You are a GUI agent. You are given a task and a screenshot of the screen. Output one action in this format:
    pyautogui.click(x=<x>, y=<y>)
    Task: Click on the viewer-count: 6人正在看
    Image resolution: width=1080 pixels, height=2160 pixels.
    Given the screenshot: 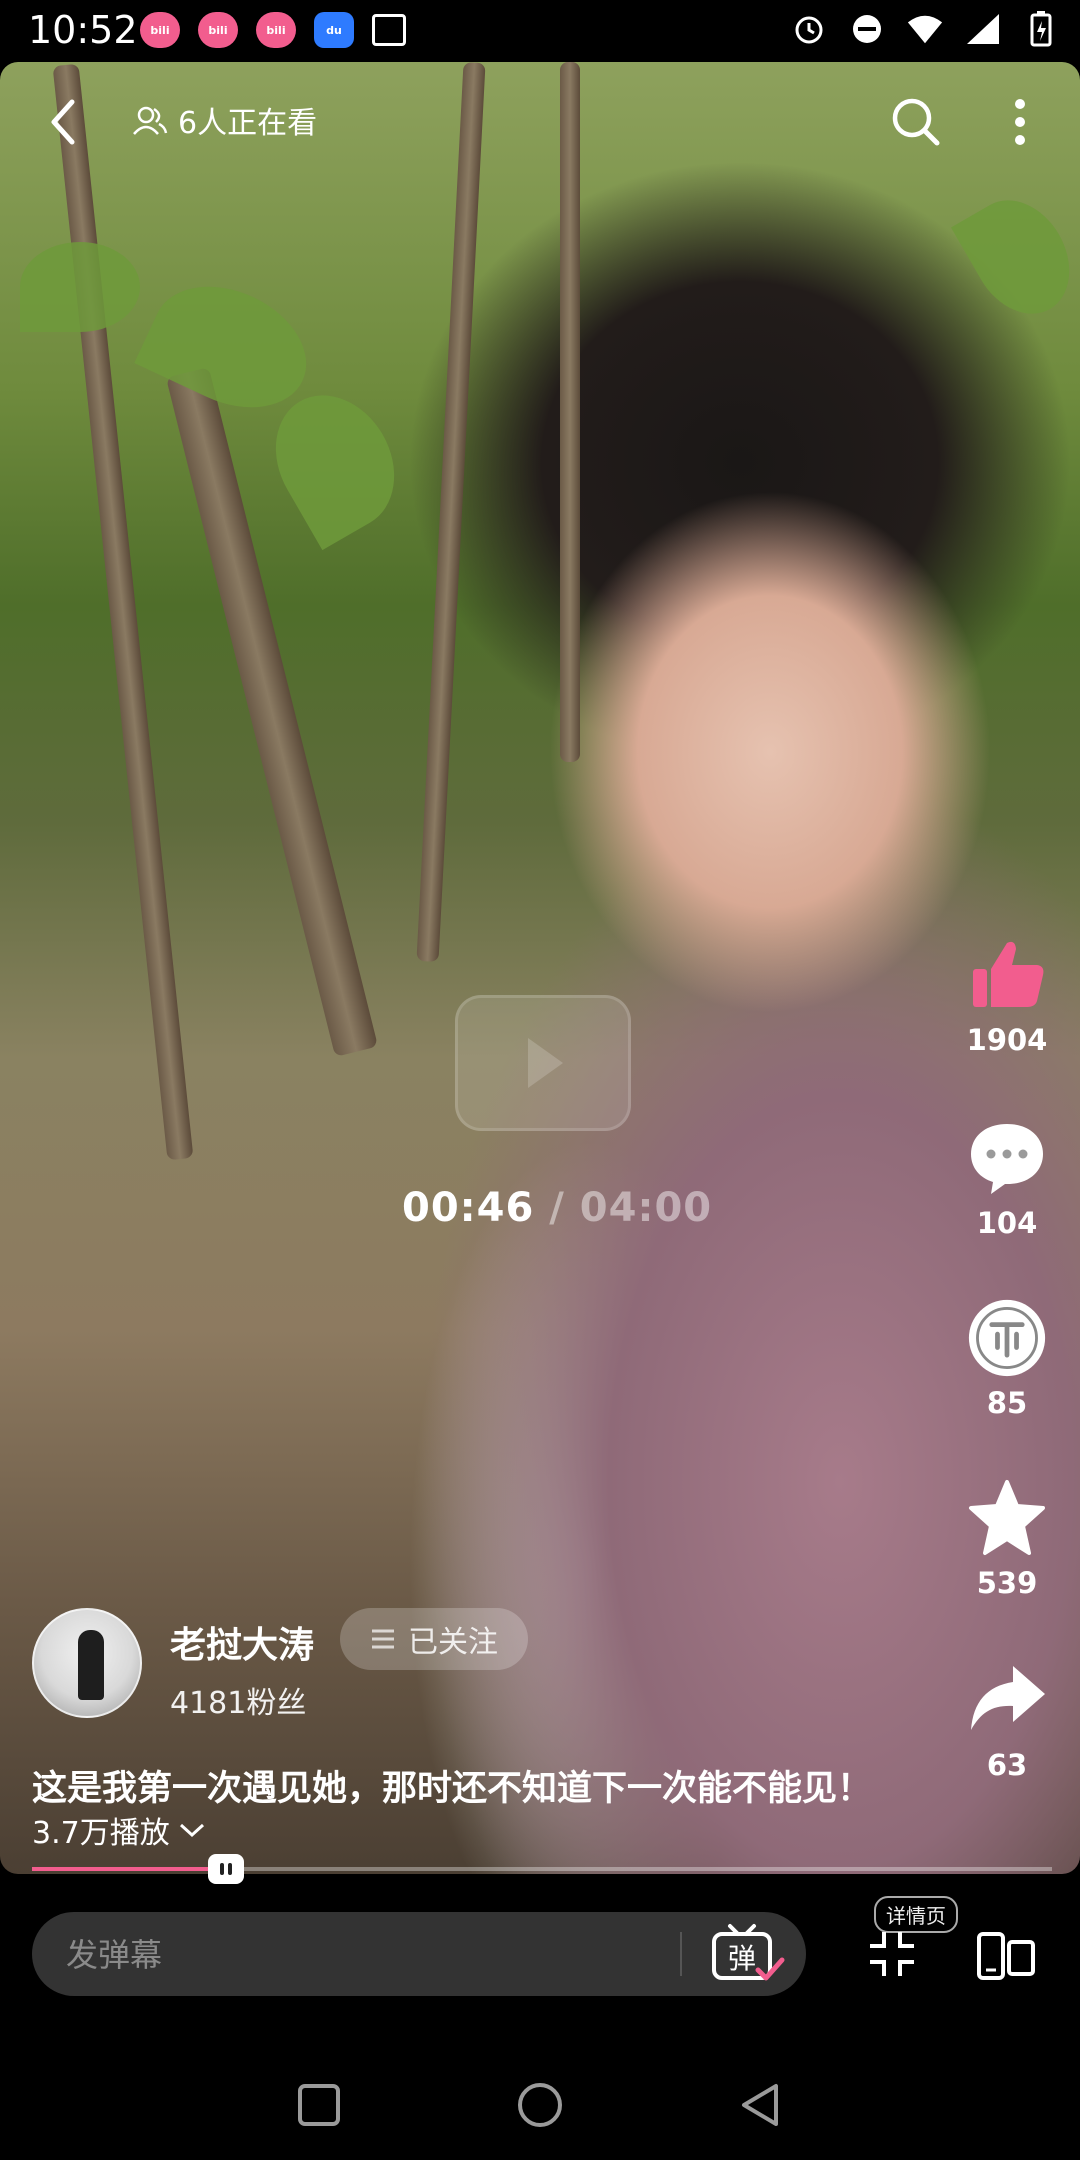 What is the action you would take?
    pyautogui.click(x=224, y=120)
    